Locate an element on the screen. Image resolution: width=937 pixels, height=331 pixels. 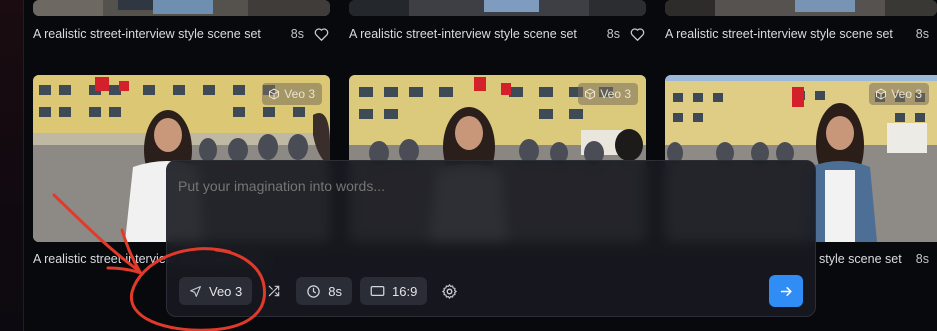
video-caption: style scene set is located at coordinates (860, 259).